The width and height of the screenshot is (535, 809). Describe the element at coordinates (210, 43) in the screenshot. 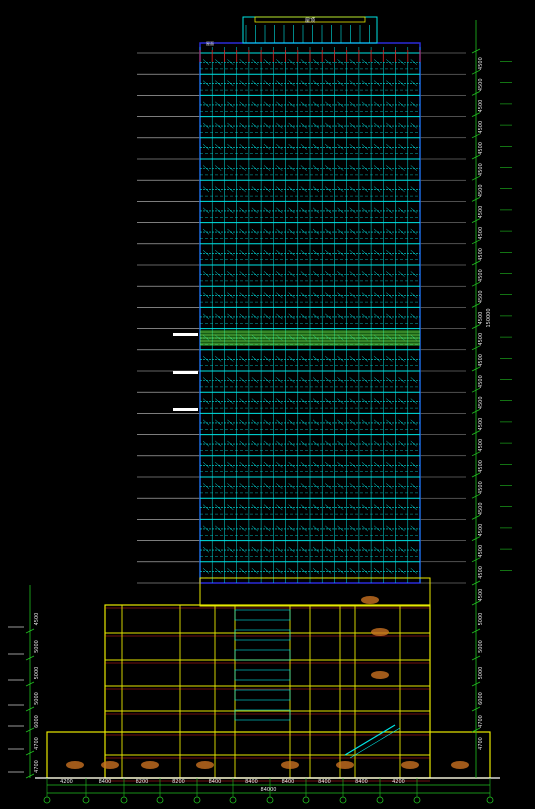

I see `roof-label: 屋面` at that location.